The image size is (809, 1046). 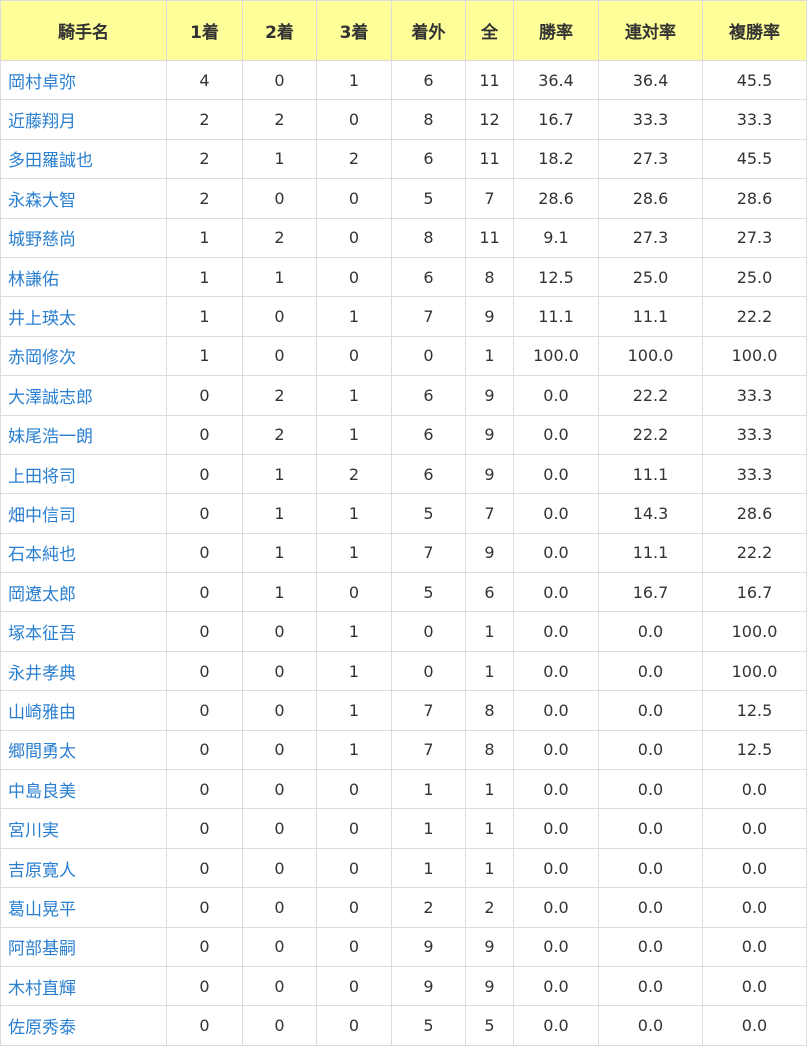 I want to click on cell-win-rate: 100.0, so click(x=556, y=356).